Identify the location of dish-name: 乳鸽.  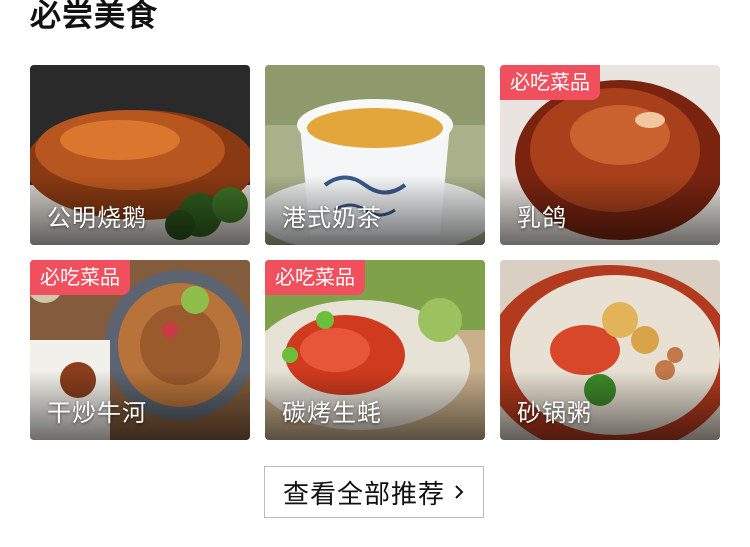
(542, 218).